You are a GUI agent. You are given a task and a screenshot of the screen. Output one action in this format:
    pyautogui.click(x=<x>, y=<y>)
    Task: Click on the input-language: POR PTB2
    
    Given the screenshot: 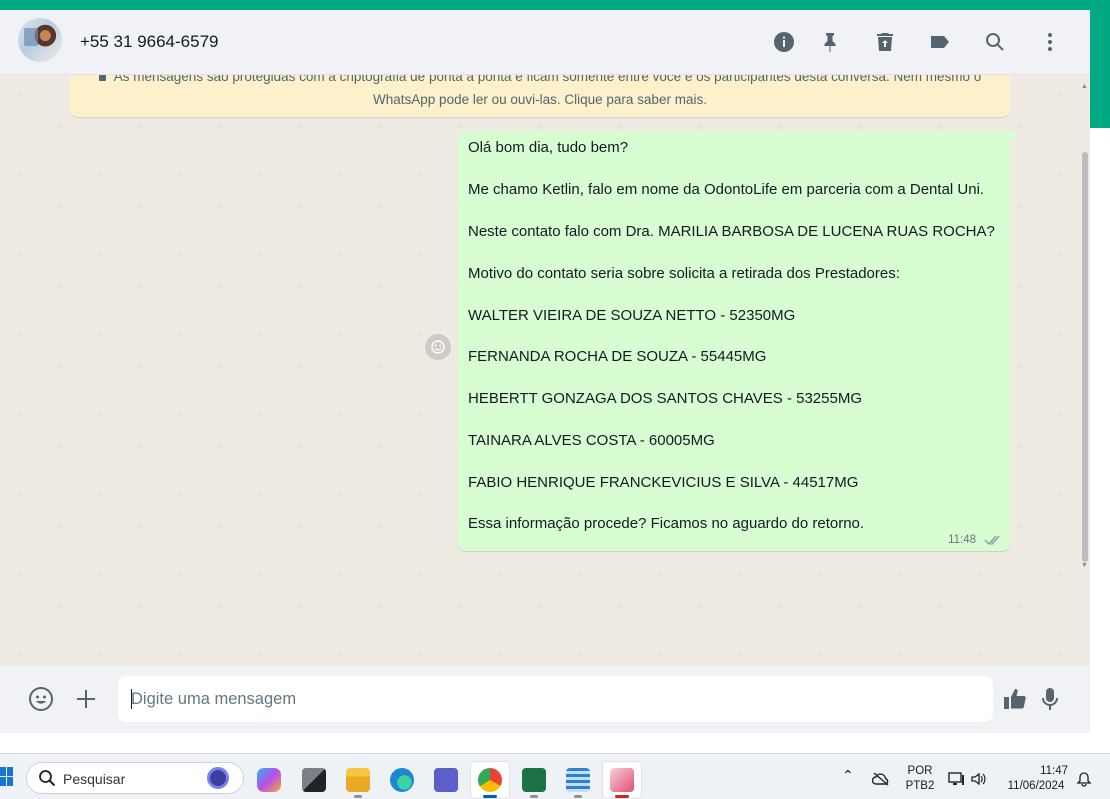 What is the action you would take?
    pyautogui.click(x=920, y=779)
    